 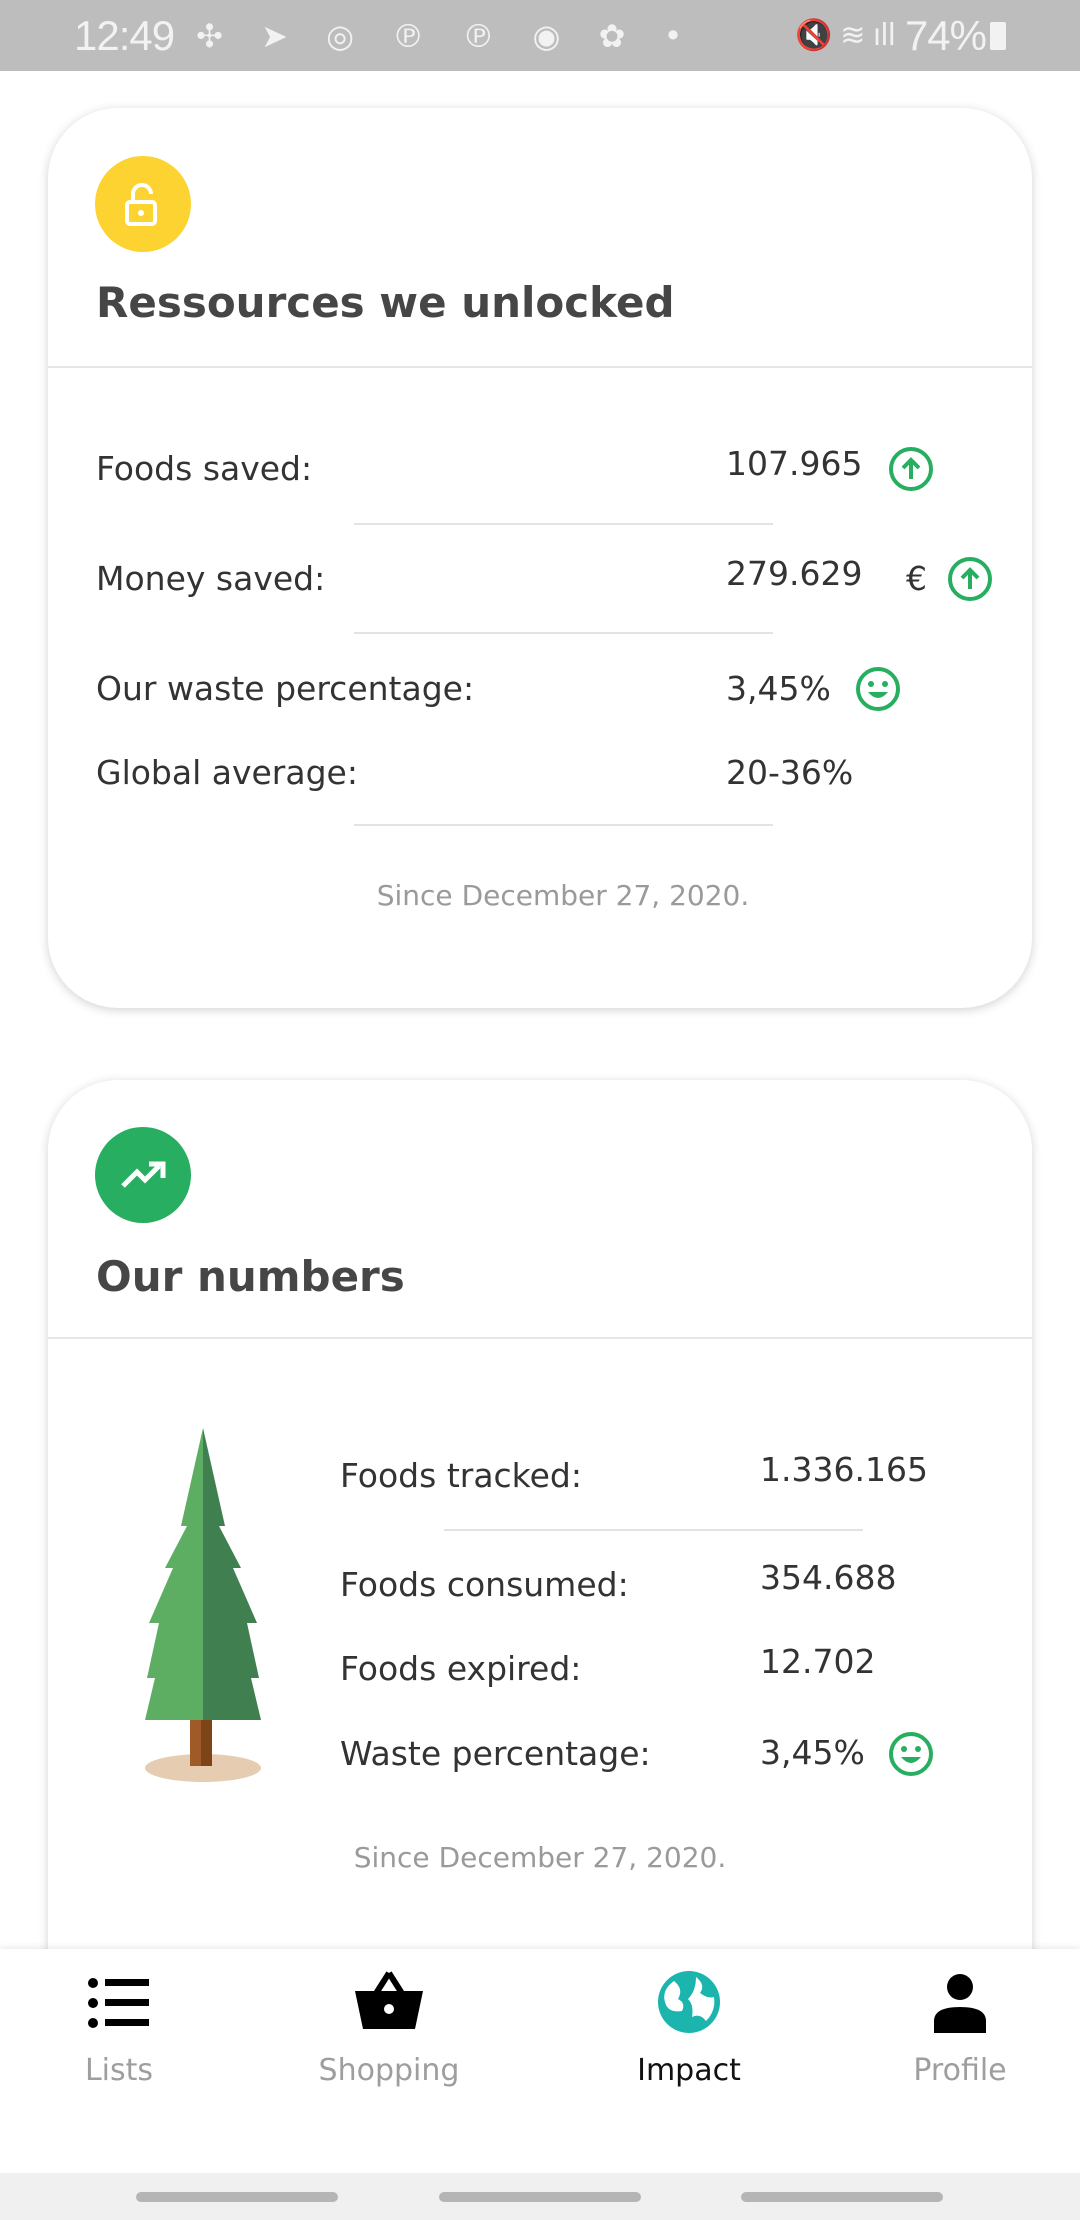 I want to click on tab-impact: Impact, so click(x=689, y=2061).